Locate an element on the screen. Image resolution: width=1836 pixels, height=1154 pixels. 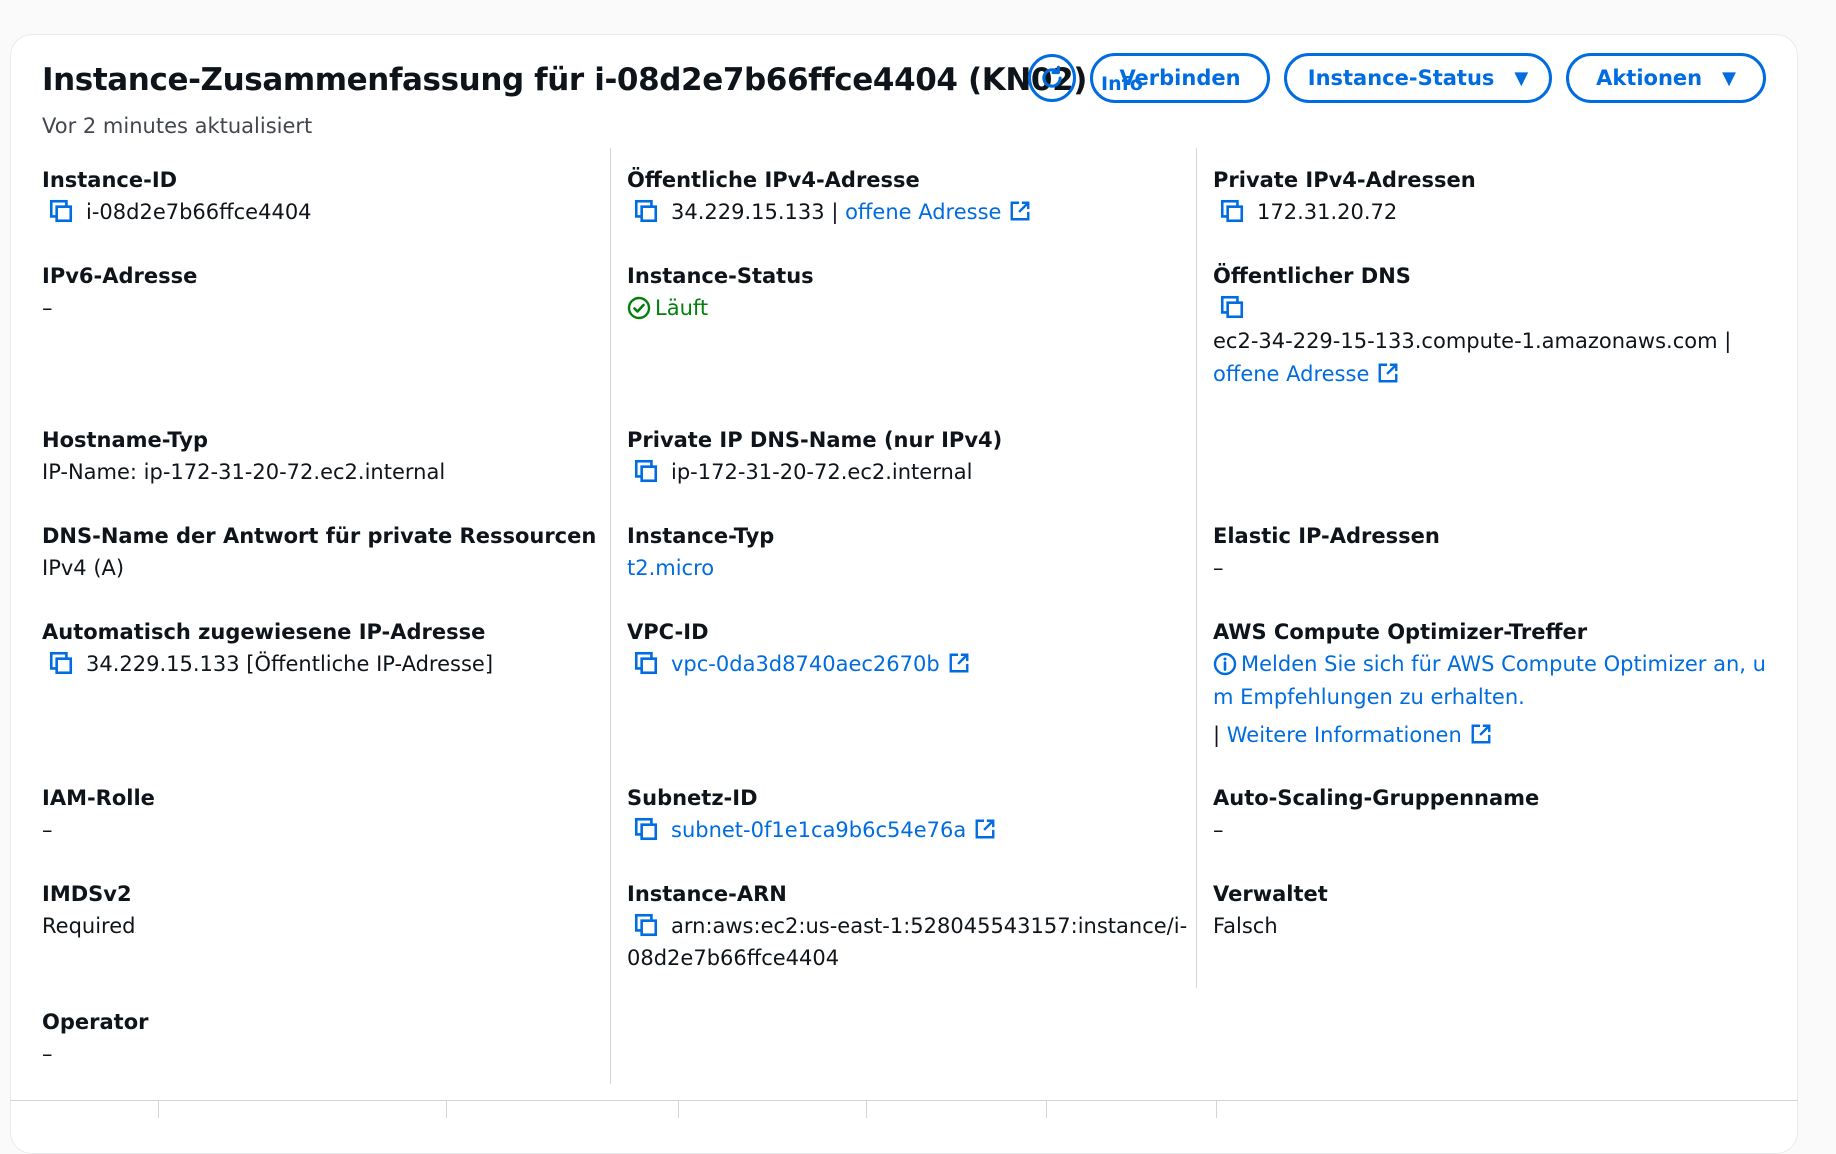
field-label: Öffentliche IPv4-Adresse is located at coordinates (773, 180).